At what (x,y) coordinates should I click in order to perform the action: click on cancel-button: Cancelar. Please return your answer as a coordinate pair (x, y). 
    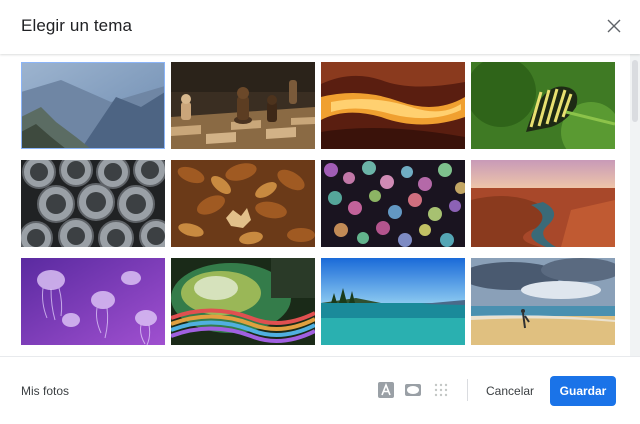
    Looking at the image, I should click on (510, 391).